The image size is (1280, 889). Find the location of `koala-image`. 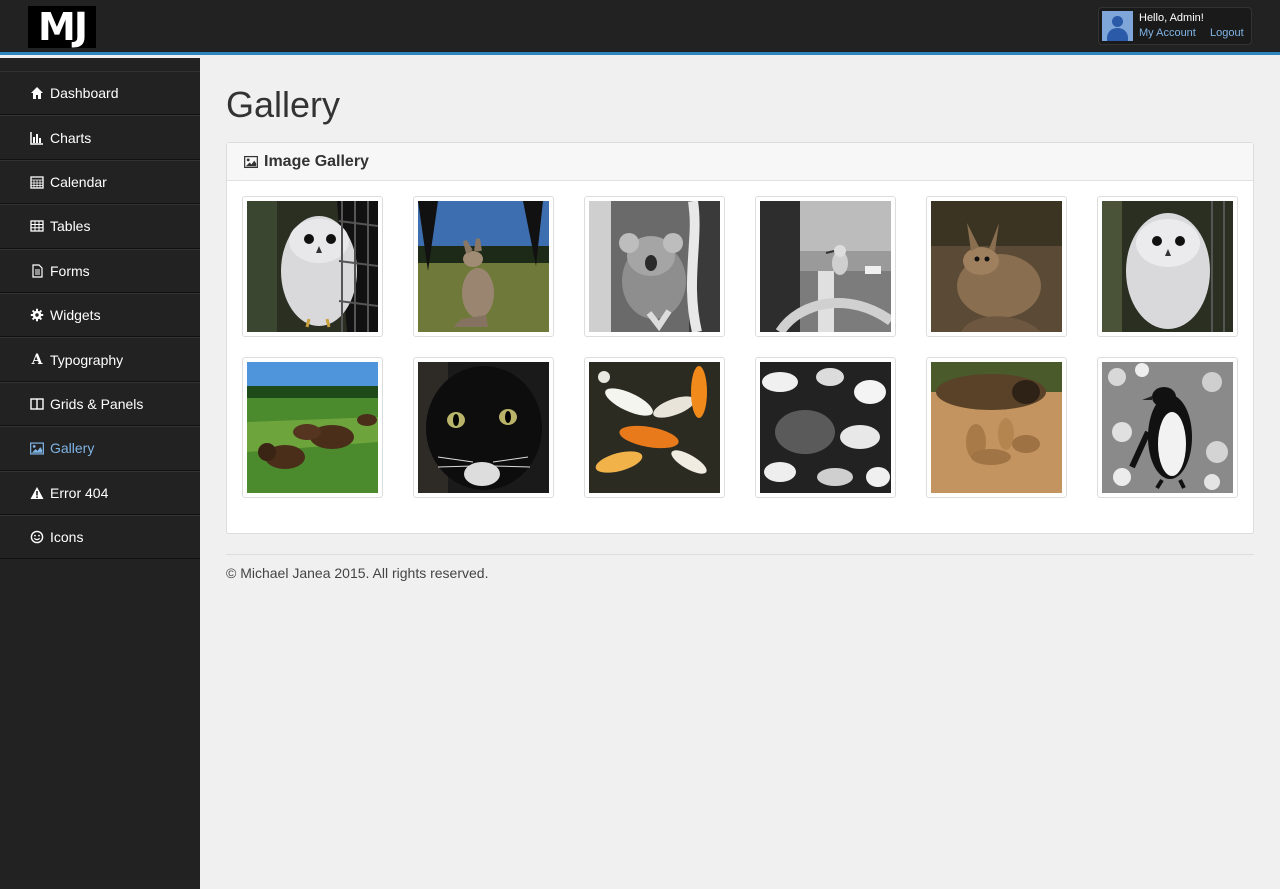

koala-image is located at coordinates (654, 266).